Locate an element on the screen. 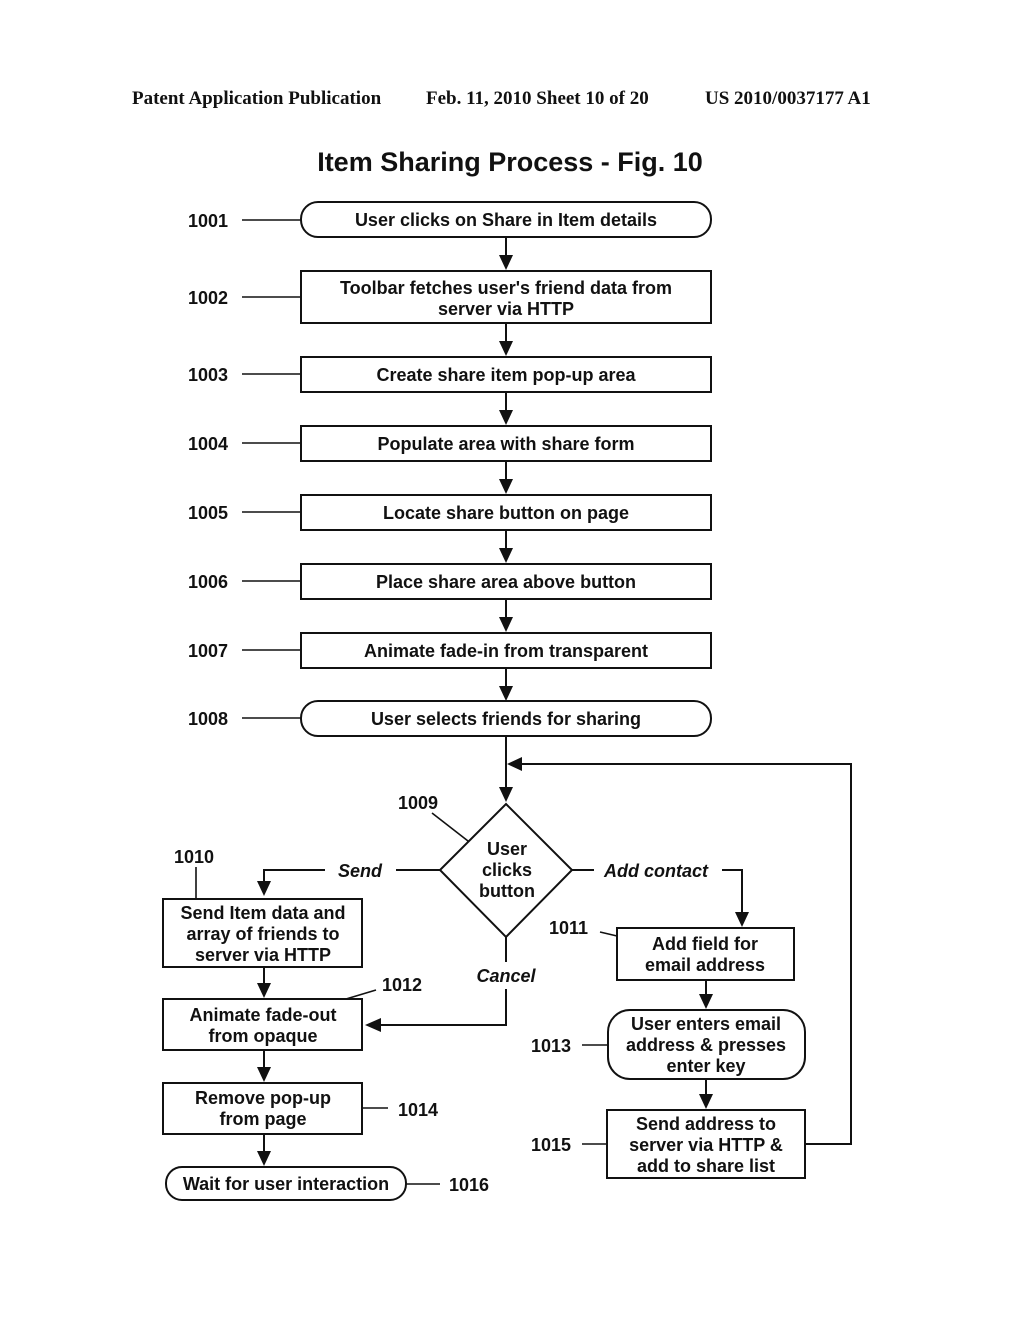 This screenshot has height=1320, width=1024. node-text: User is located at coordinates (507, 849).